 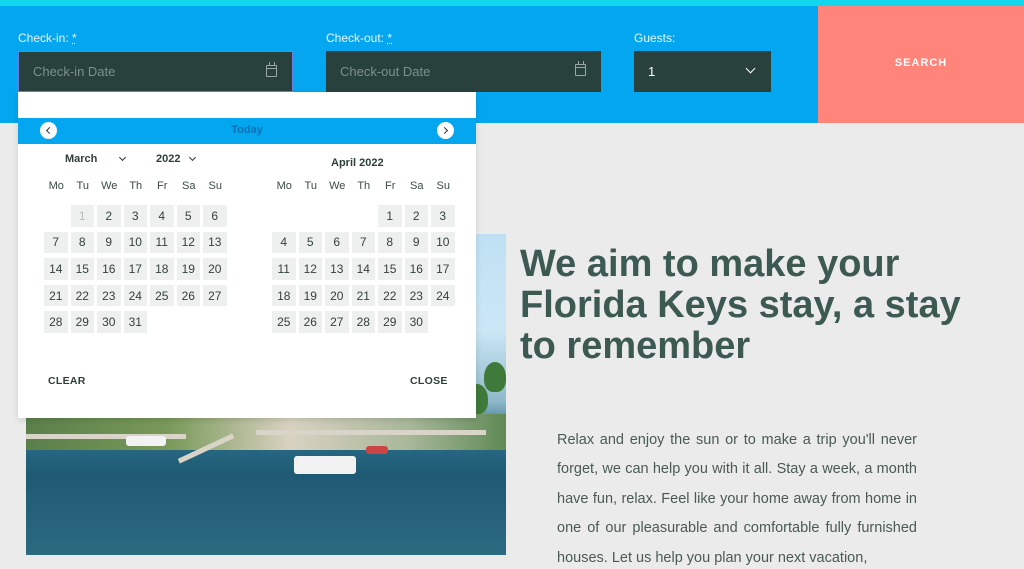 I want to click on checkin-label-text: Check-in:, so click(x=43, y=38).